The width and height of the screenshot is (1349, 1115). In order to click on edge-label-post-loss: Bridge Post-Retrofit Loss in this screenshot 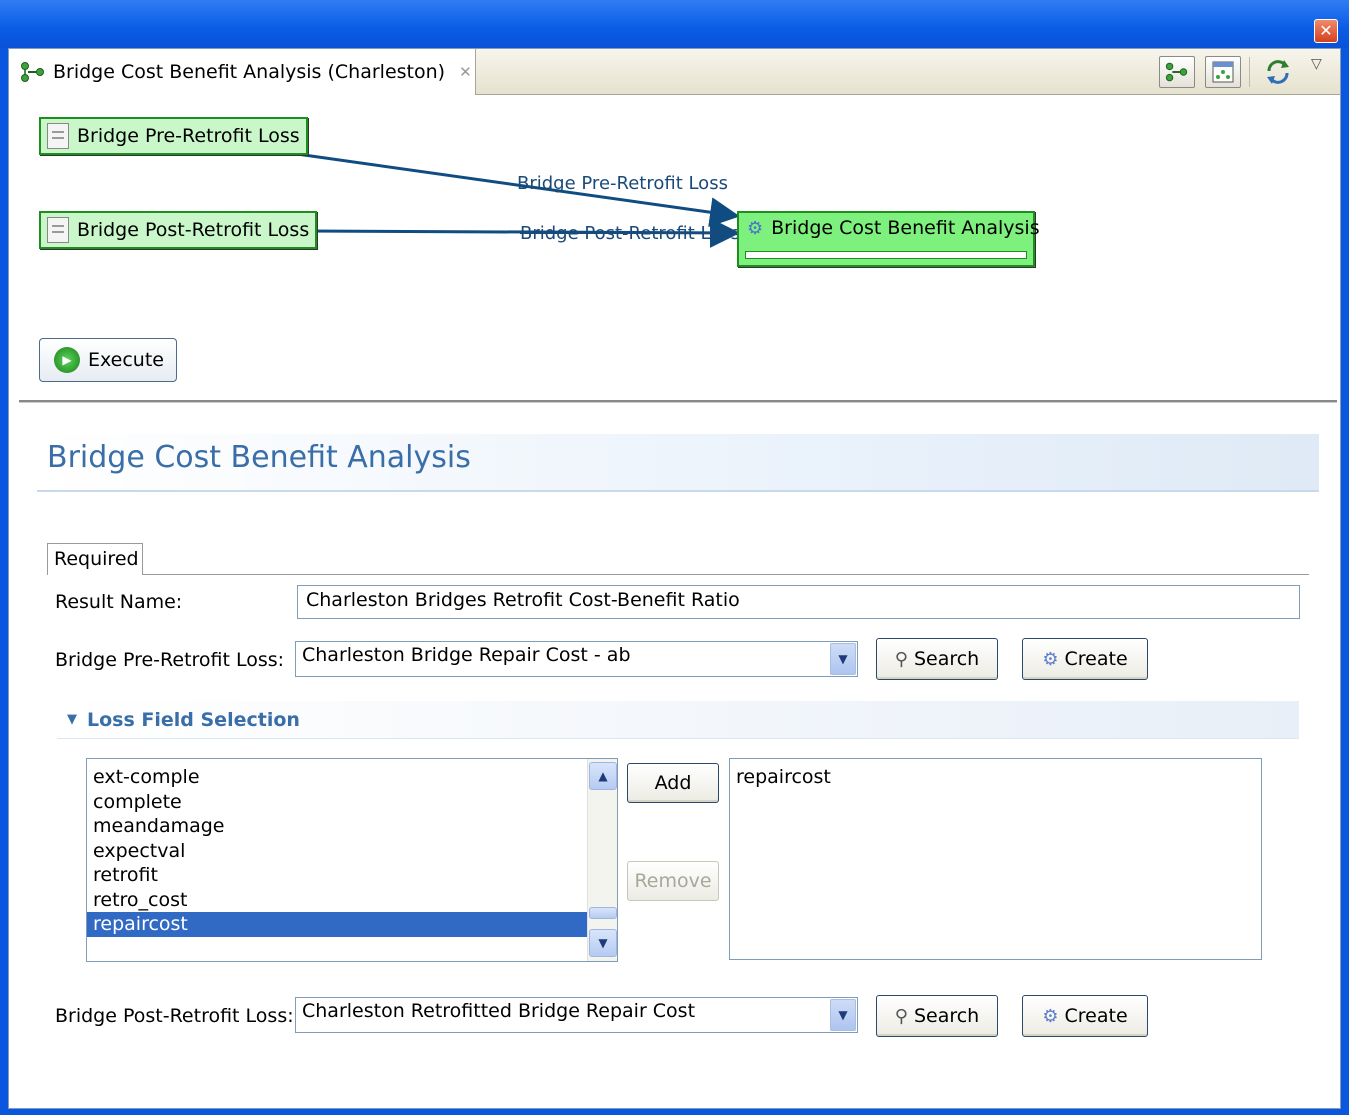, I will do `click(630, 233)`.